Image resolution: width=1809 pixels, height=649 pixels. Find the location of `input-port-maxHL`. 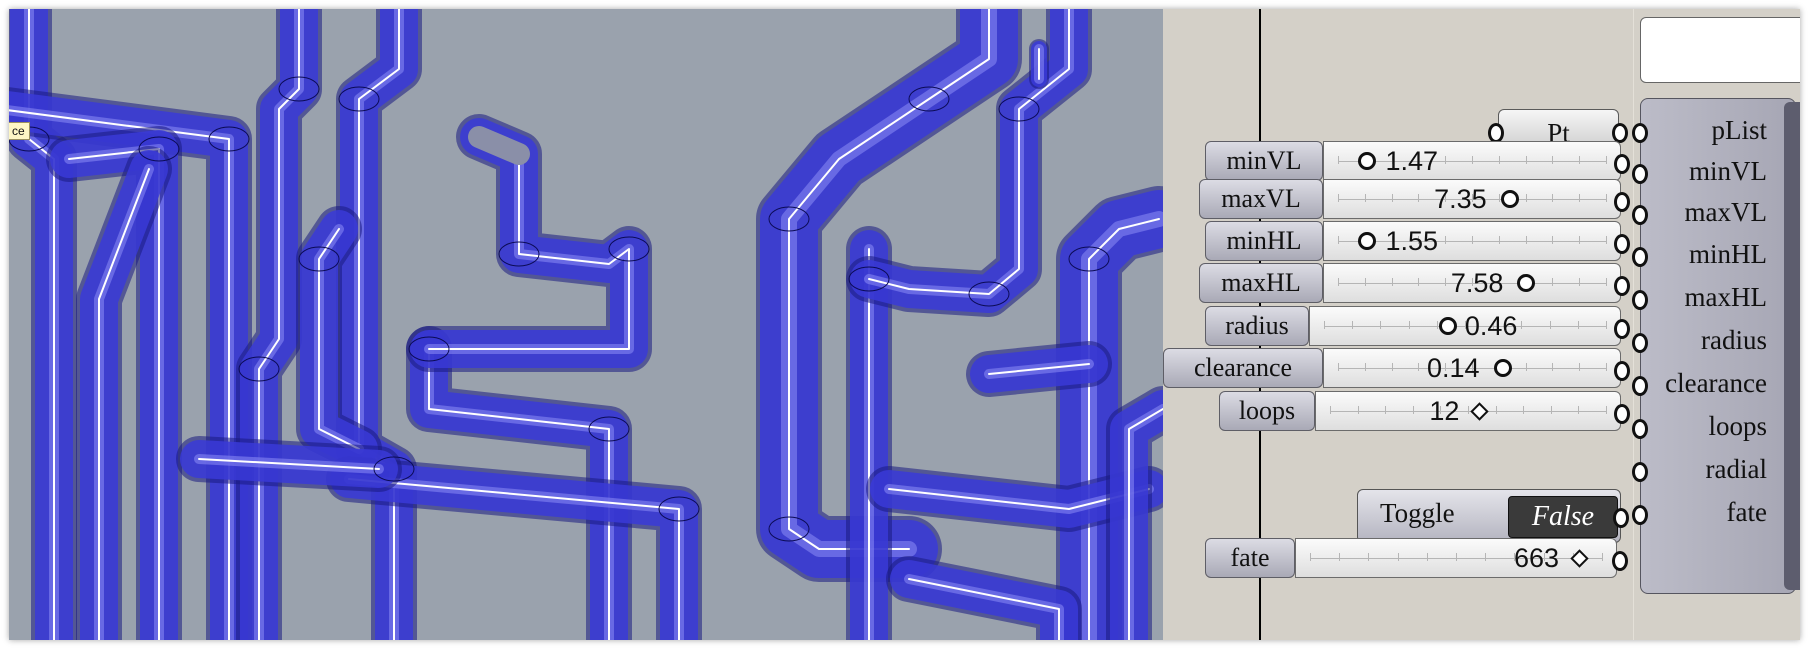

input-port-maxHL is located at coordinates (1640, 300).